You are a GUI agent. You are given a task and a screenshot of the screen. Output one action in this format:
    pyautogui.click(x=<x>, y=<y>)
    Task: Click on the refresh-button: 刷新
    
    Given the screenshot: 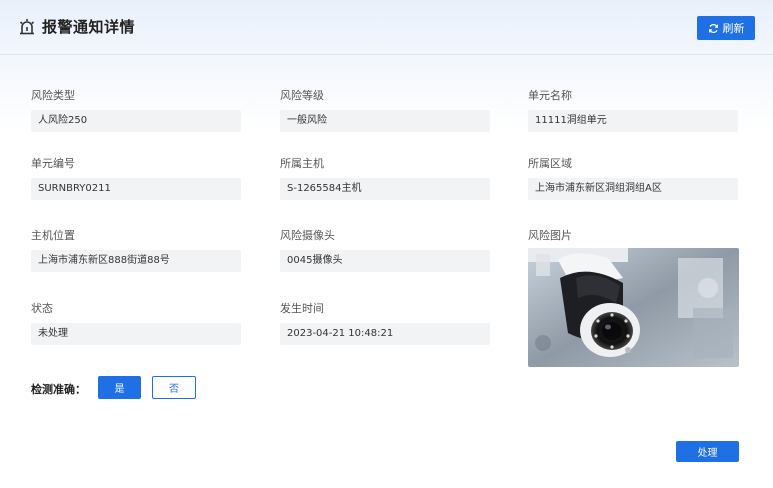 What is the action you would take?
    pyautogui.click(x=726, y=28)
    